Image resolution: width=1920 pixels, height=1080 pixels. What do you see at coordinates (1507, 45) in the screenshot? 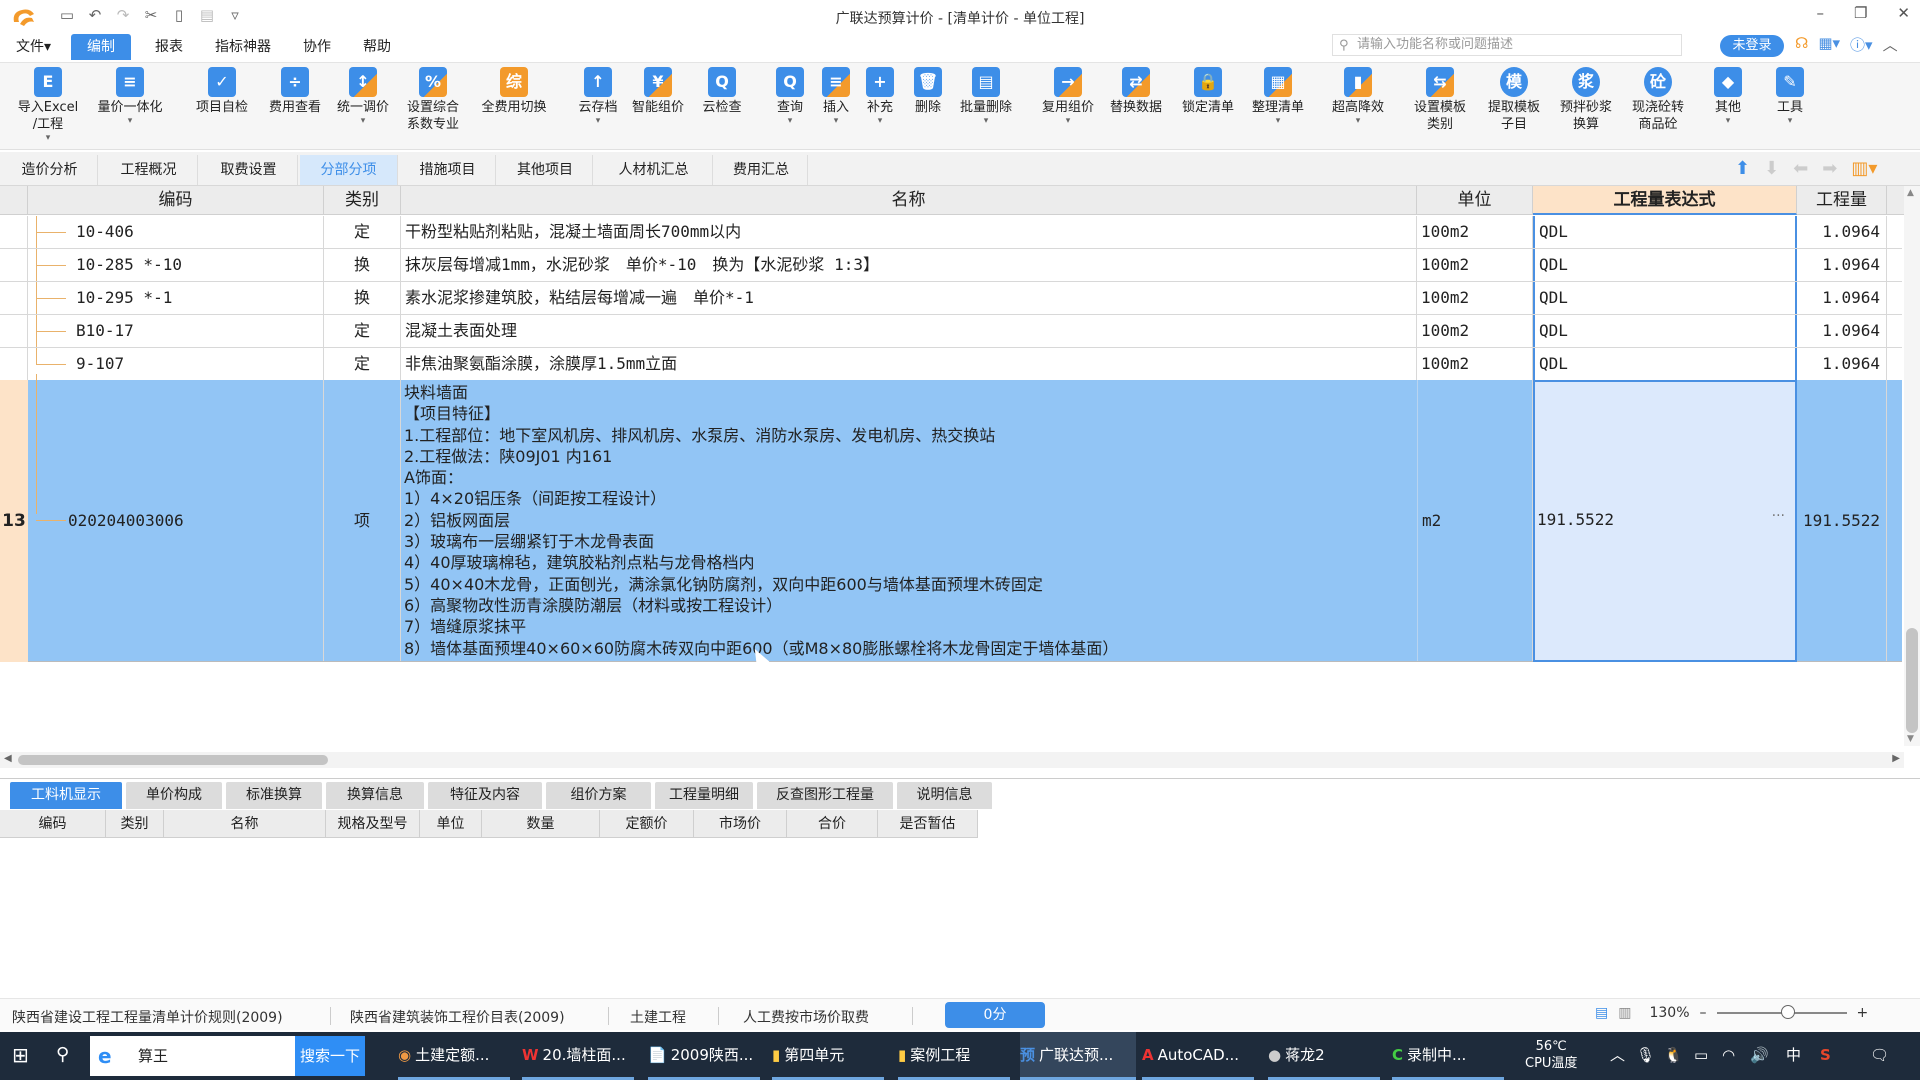
I see `function-search-input: ⚲ 请输入功能名称或问题描述` at bounding box center [1507, 45].